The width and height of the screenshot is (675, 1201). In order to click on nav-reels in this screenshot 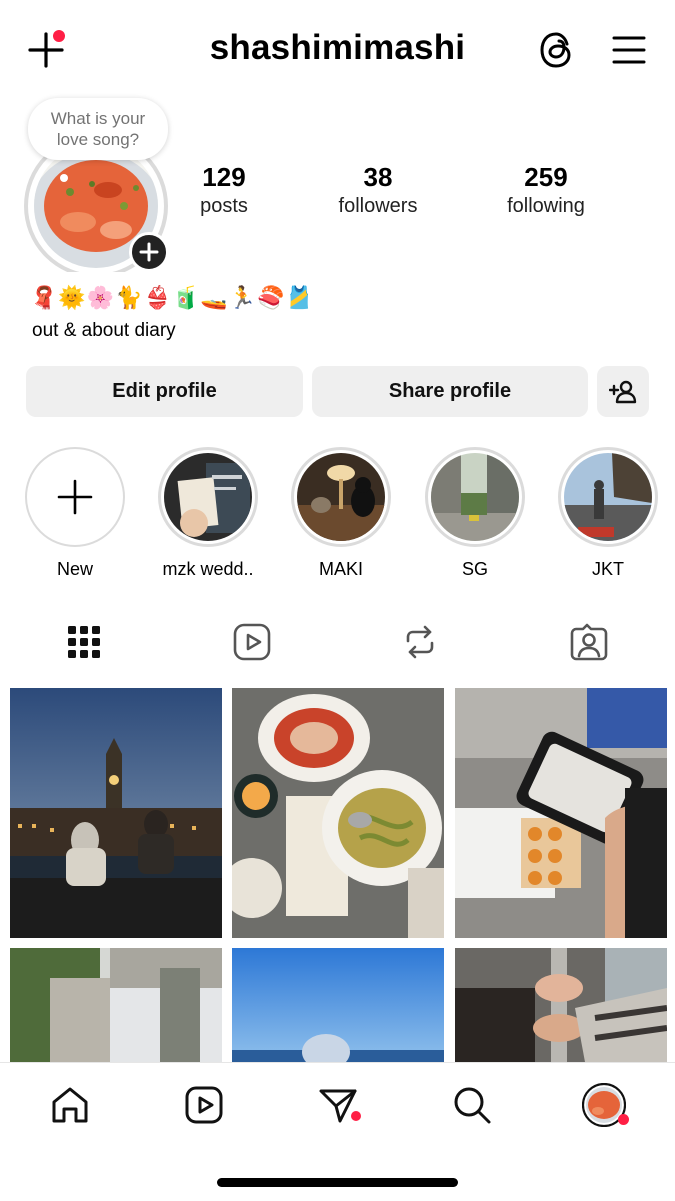, I will do `click(204, 1105)`.